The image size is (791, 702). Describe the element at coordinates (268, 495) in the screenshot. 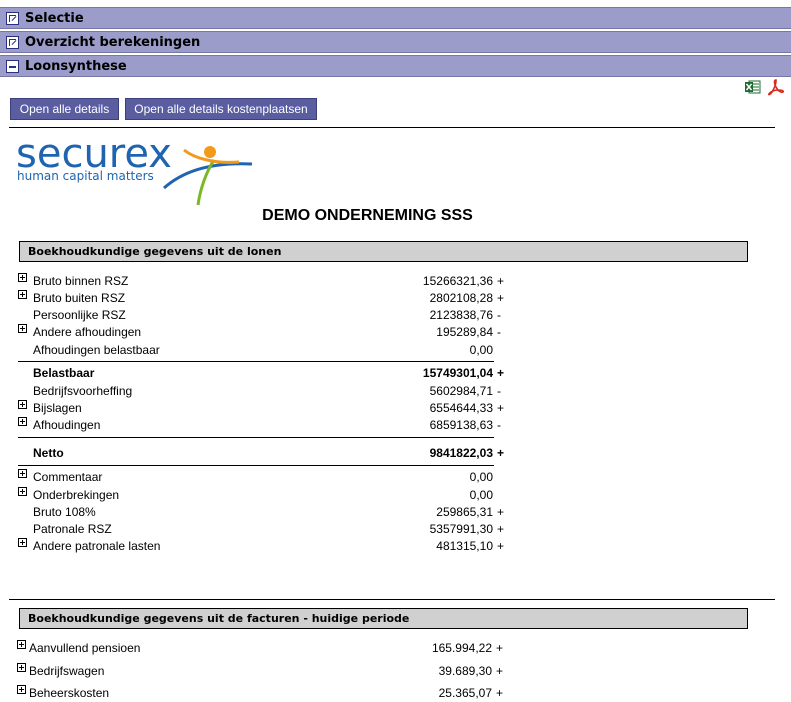

I see `table-row: Onderbrekingen 0,00` at that location.